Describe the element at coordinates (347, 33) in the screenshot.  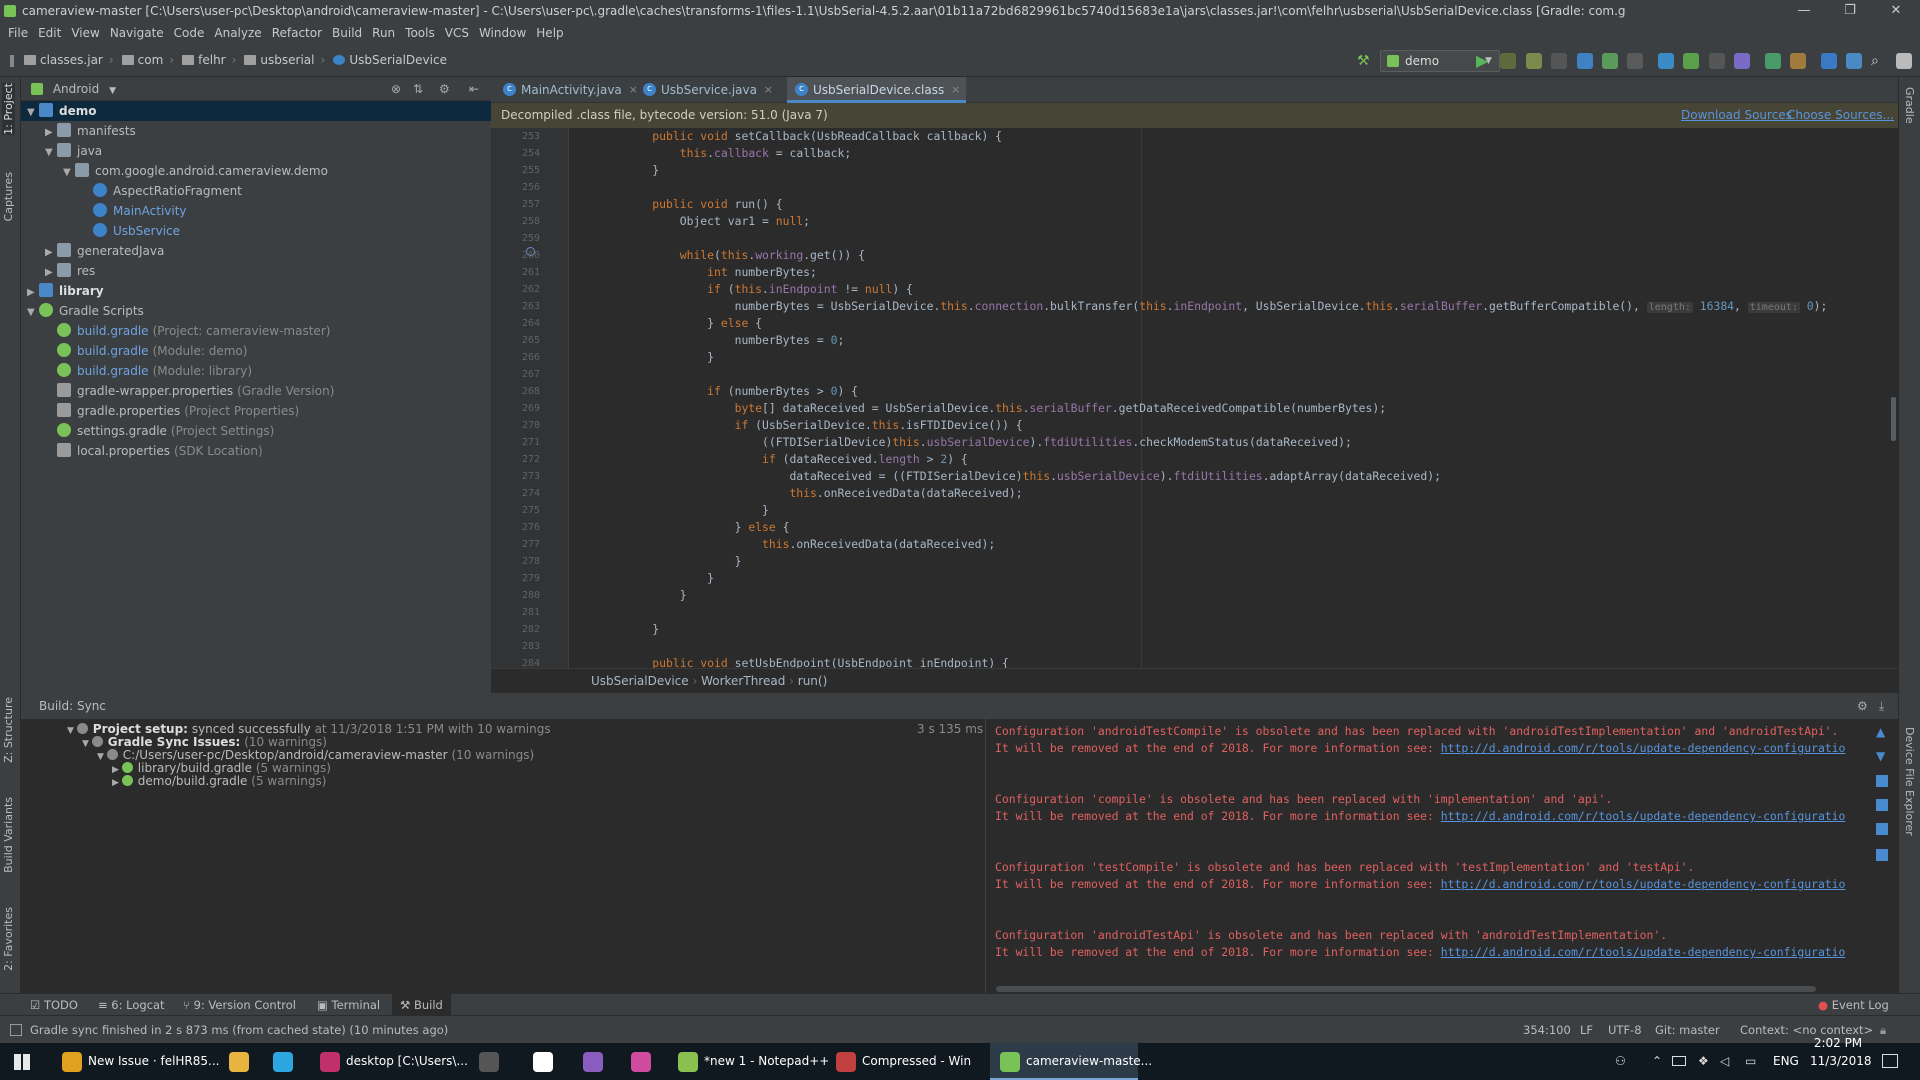
I see `menu-item-build: Build` at that location.